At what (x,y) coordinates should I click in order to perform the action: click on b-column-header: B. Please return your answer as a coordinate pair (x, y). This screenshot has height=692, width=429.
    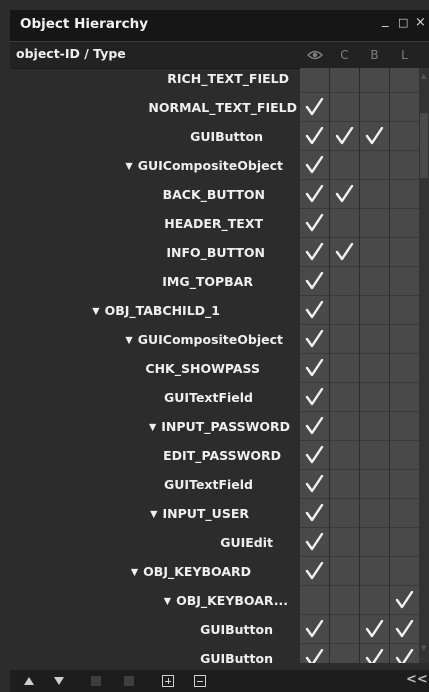
    Looking at the image, I should click on (374, 55).